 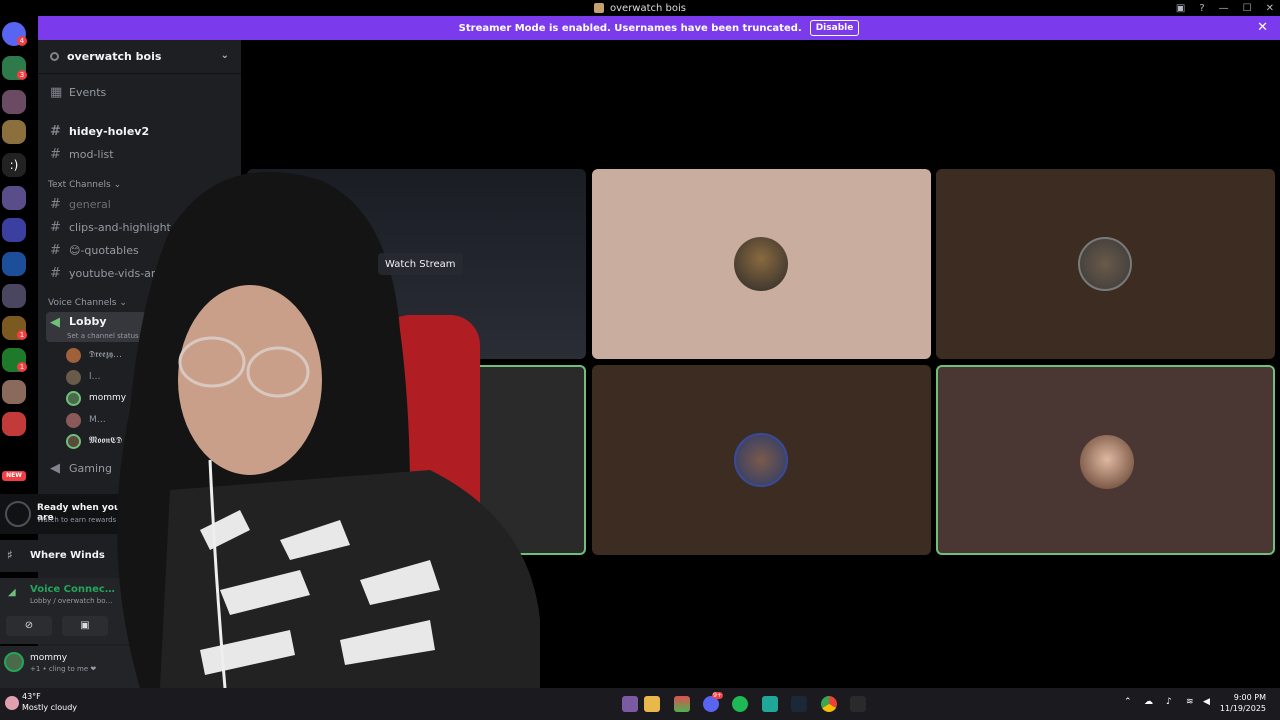 I want to click on window-titlebar: overwatch bois ▣ ? — ☐ ✕, so click(x=640, y=8).